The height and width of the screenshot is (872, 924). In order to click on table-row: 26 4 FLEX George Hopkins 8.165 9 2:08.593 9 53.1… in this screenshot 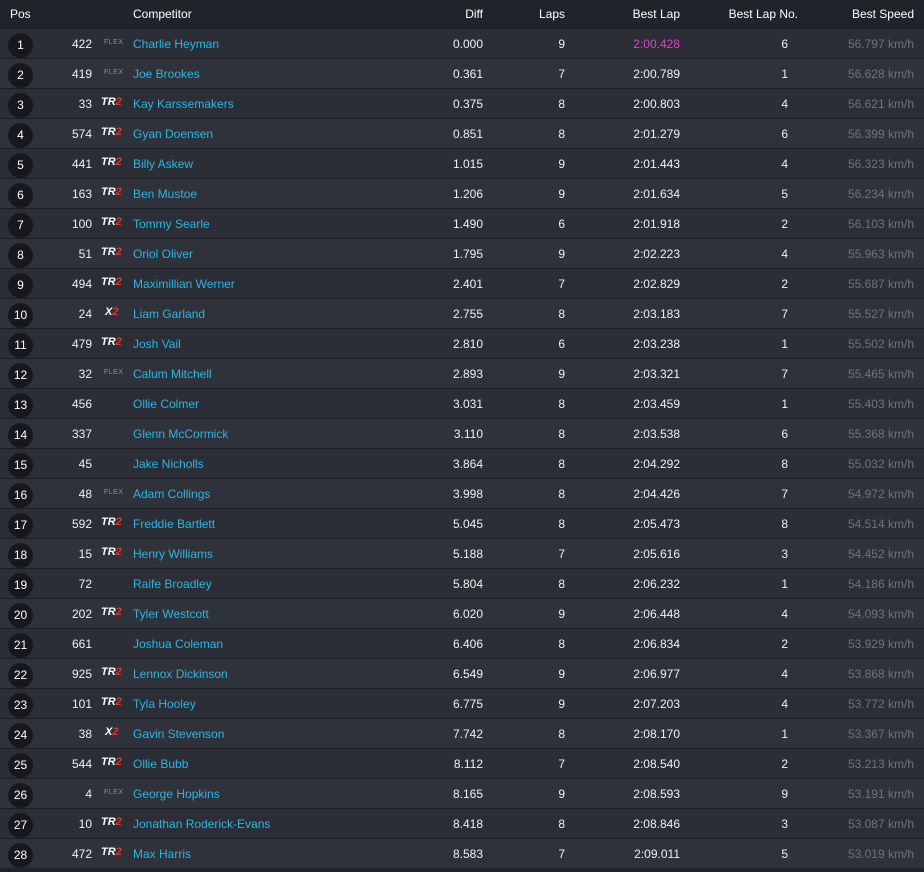, I will do `click(462, 793)`.